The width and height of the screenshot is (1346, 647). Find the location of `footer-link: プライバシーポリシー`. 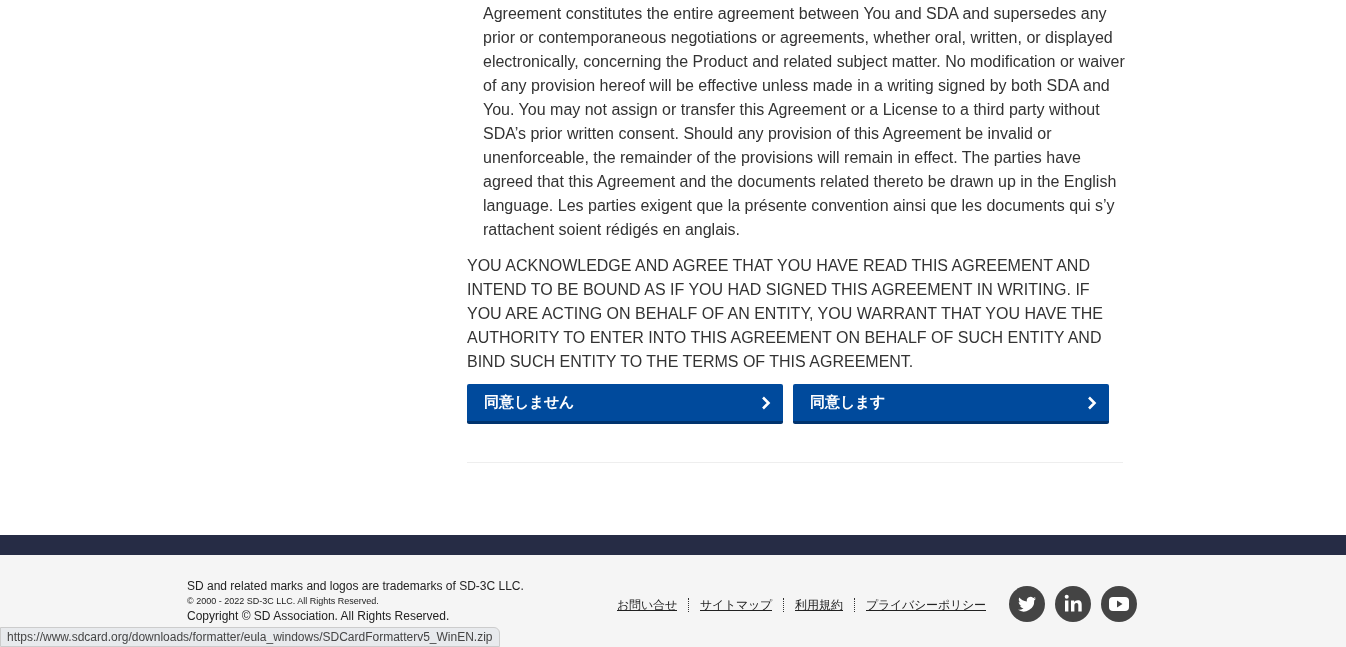

footer-link: プライバシーポリシー is located at coordinates (926, 605).